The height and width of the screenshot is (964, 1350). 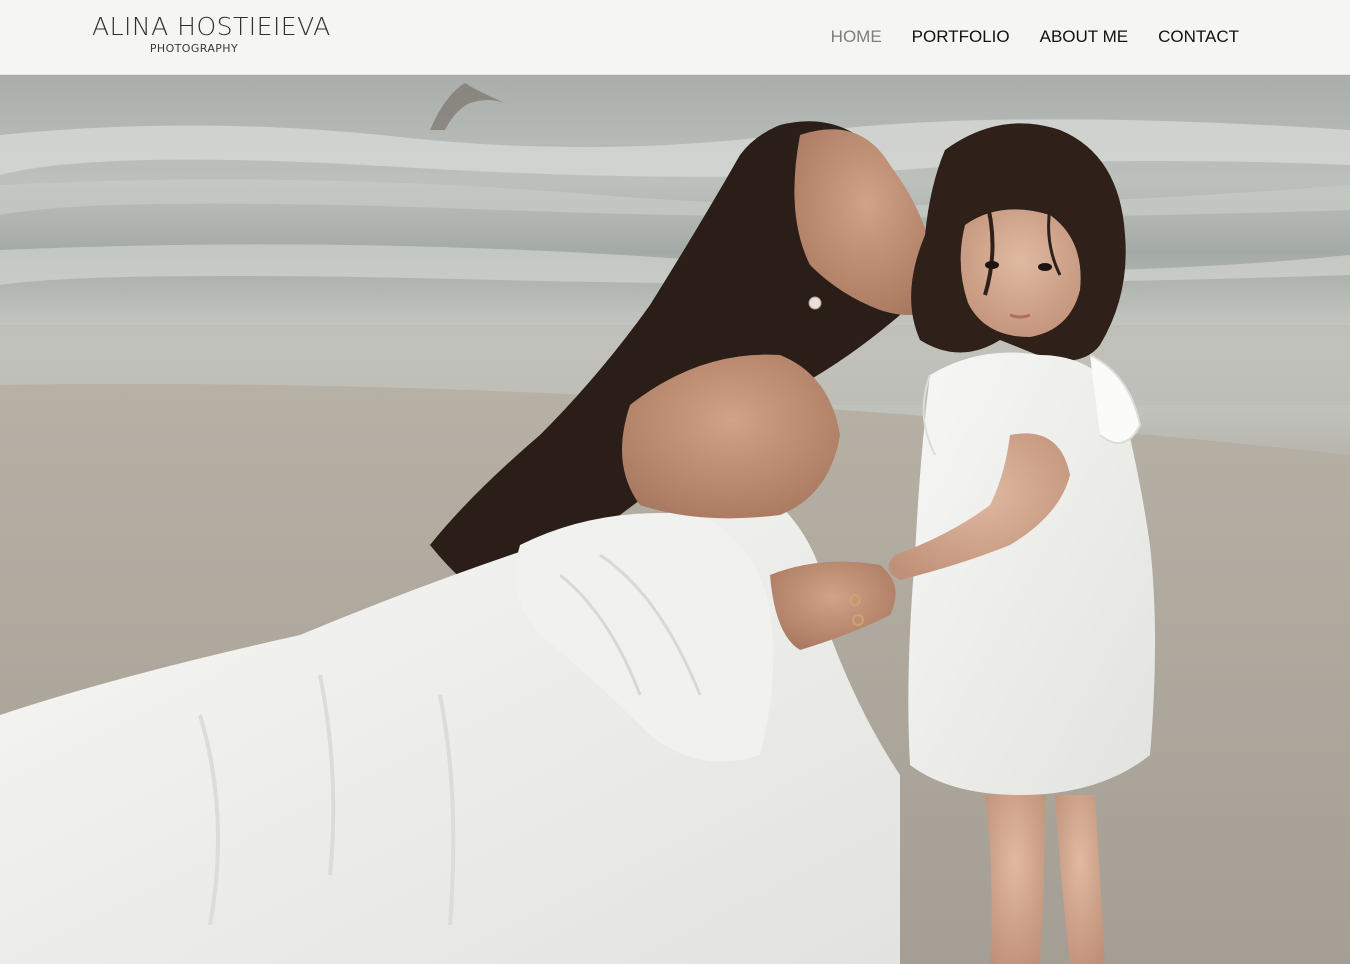 What do you see at coordinates (1084, 37) in the screenshot?
I see `nav-item-about-me: ABOUT ME` at bounding box center [1084, 37].